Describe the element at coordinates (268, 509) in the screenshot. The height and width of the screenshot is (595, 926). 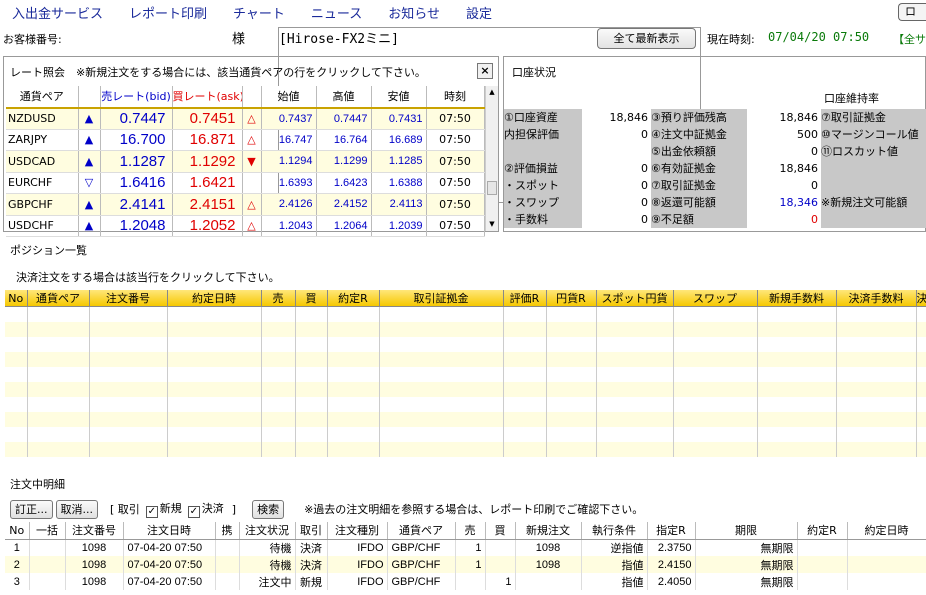
I see `search-button: 検索` at that location.